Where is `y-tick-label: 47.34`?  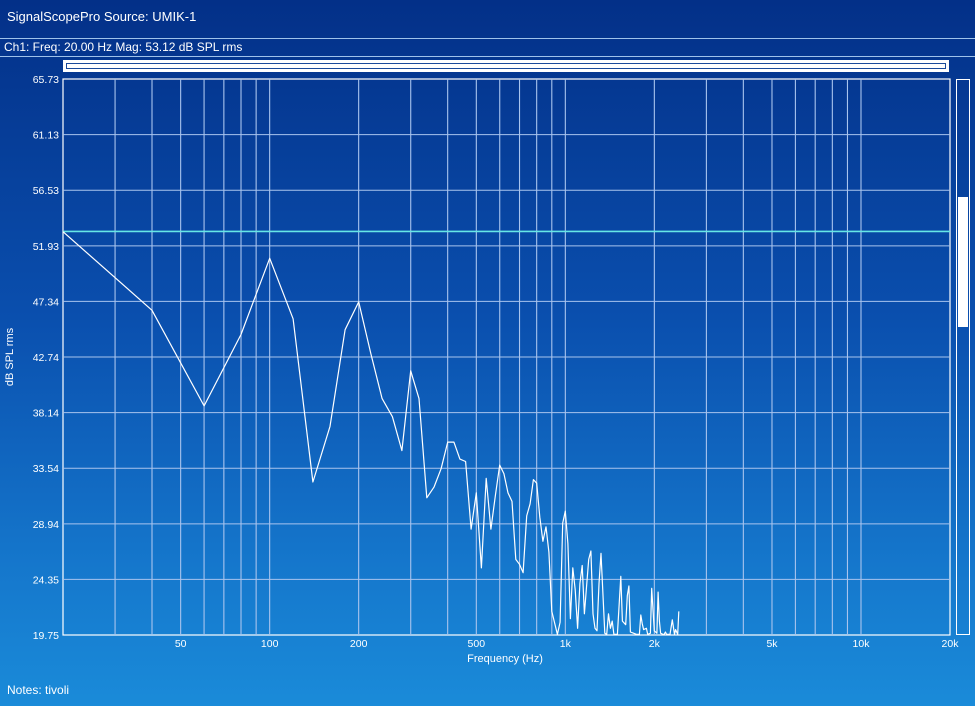
y-tick-label: 47.34 is located at coordinates (46, 302).